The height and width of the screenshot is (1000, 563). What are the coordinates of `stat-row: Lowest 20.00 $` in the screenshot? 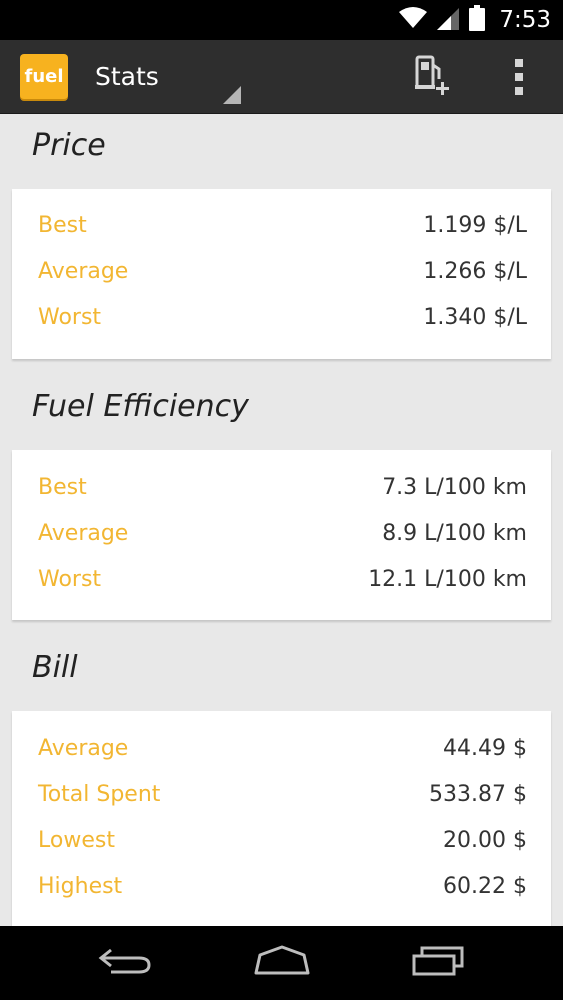 It's located at (281, 844).